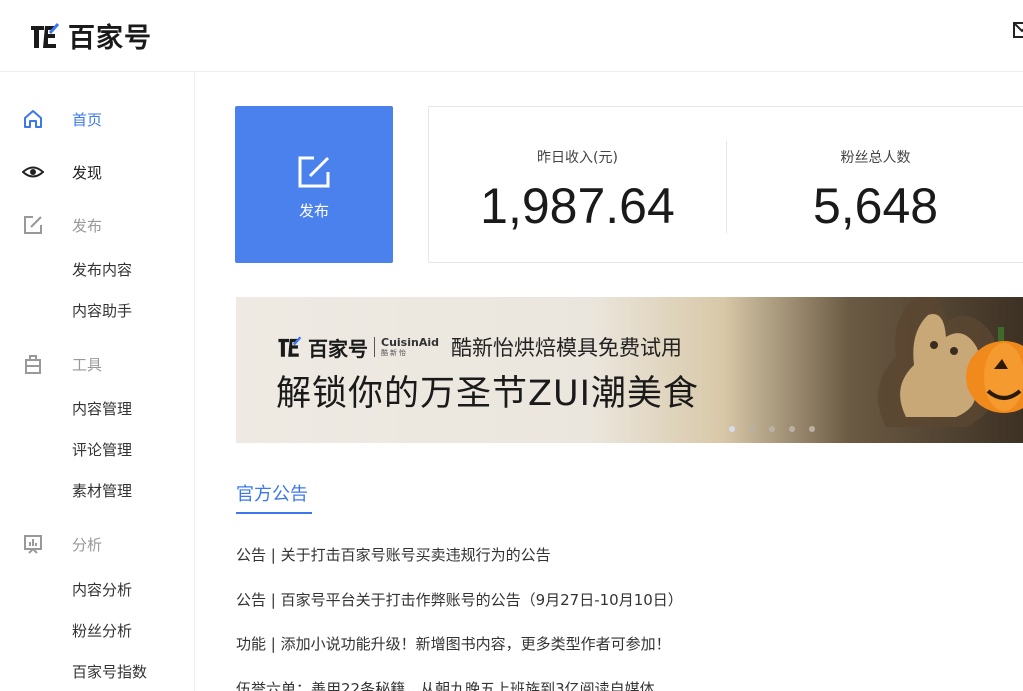  Describe the element at coordinates (374, 347) in the screenshot. I see `banner-separator` at that location.